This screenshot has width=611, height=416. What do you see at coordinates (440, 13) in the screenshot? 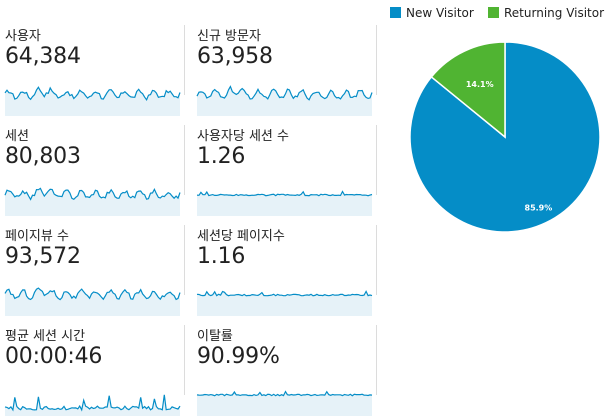
I see `legend-label-new-visitor: New Visitor` at bounding box center [440, 13].